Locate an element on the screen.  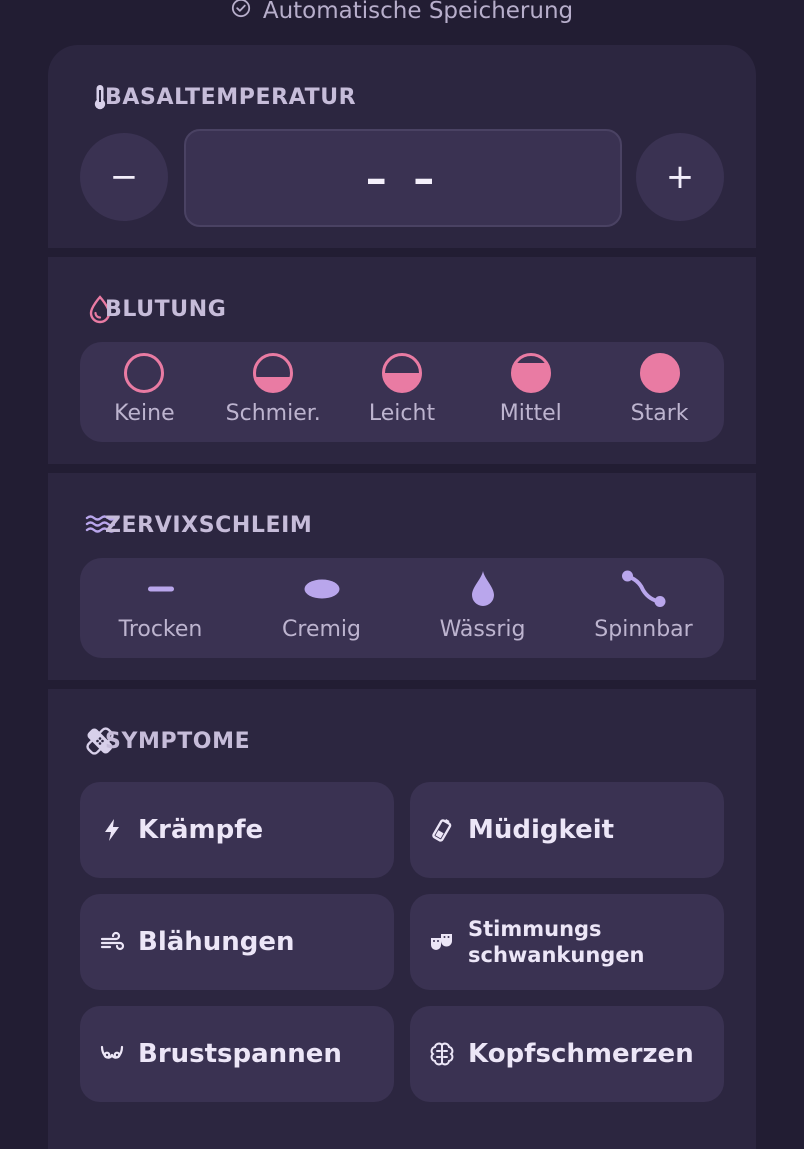
option-label: Trocken is located at coordinates (160, 629).